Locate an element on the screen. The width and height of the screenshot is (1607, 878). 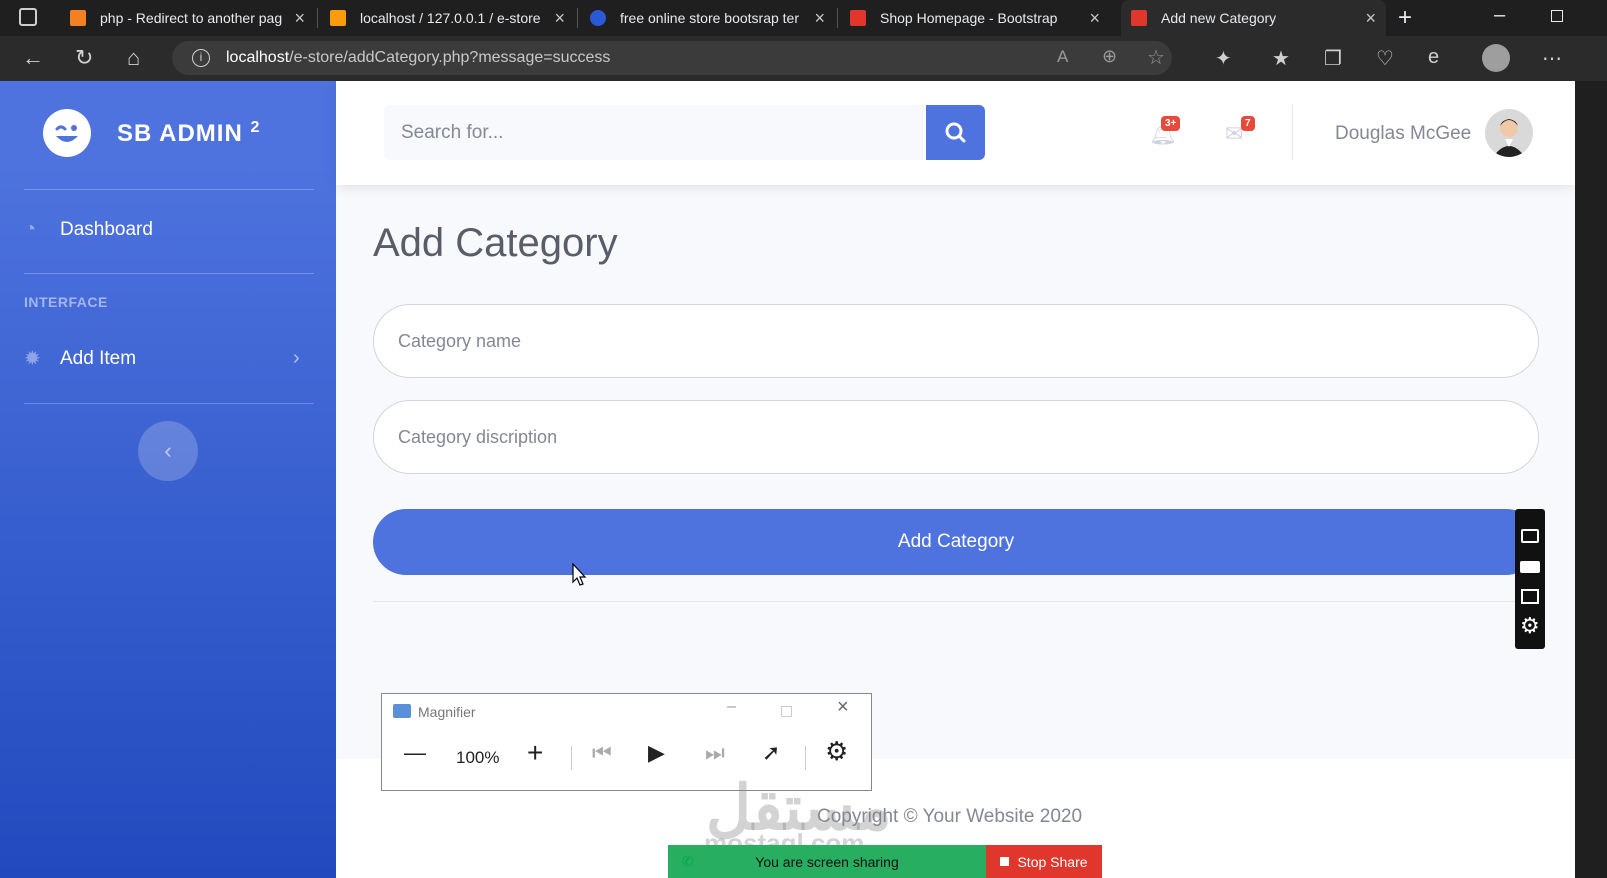
sidebar-toggle-button: ‹ is located at coordinates (168, 451).